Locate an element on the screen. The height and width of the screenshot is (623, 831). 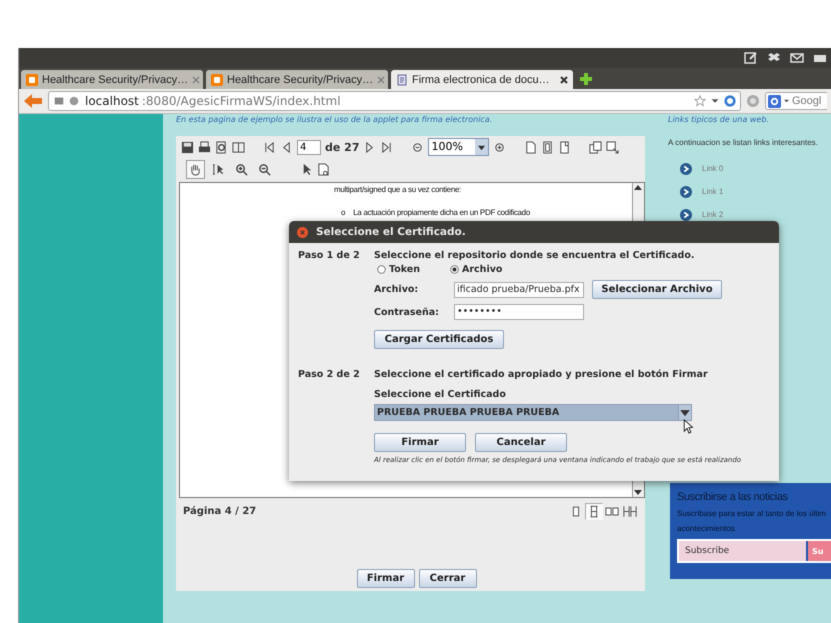
radio-label: Token is located at coordinates (404, 269).